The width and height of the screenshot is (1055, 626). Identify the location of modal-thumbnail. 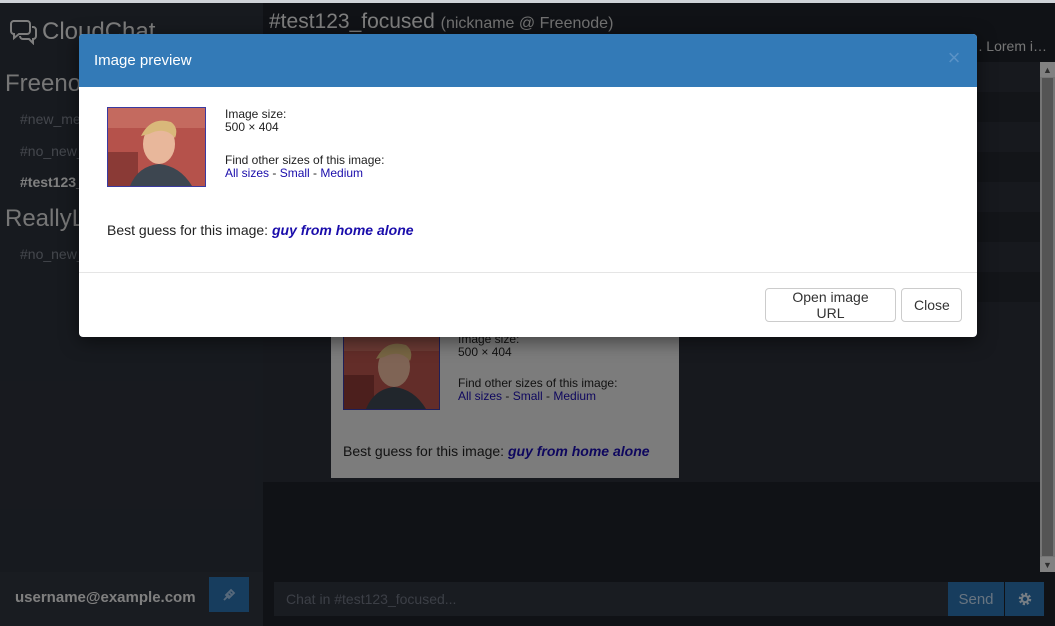
(156, 147).